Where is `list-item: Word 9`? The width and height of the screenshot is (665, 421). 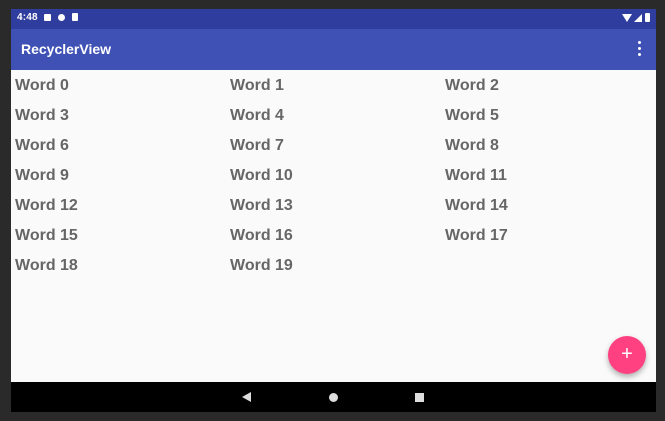 list-item: Word 9 is located at coordinates (122, 179).